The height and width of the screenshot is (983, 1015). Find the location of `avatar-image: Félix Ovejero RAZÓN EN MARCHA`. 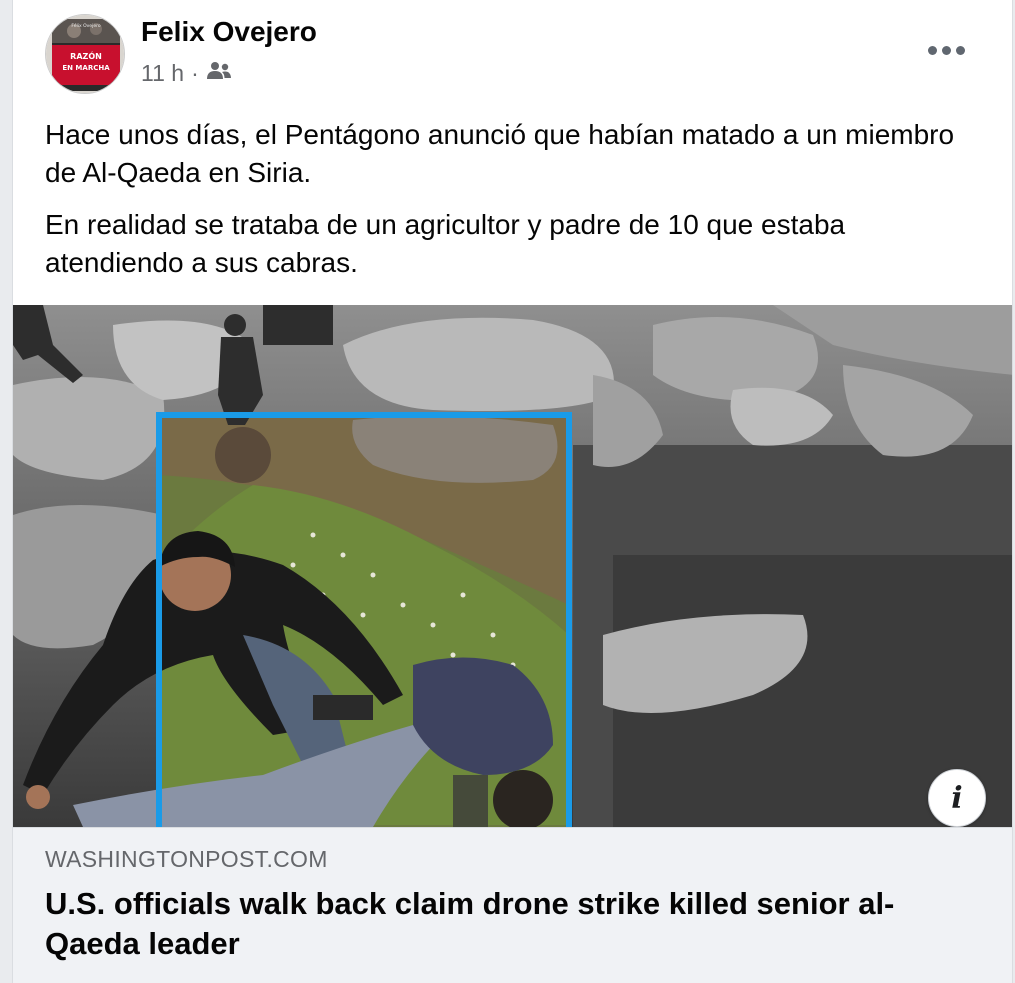

avatar-image: Félix Ovejero RAZÓN EN MARCHA is located at coordinates (85, 54).